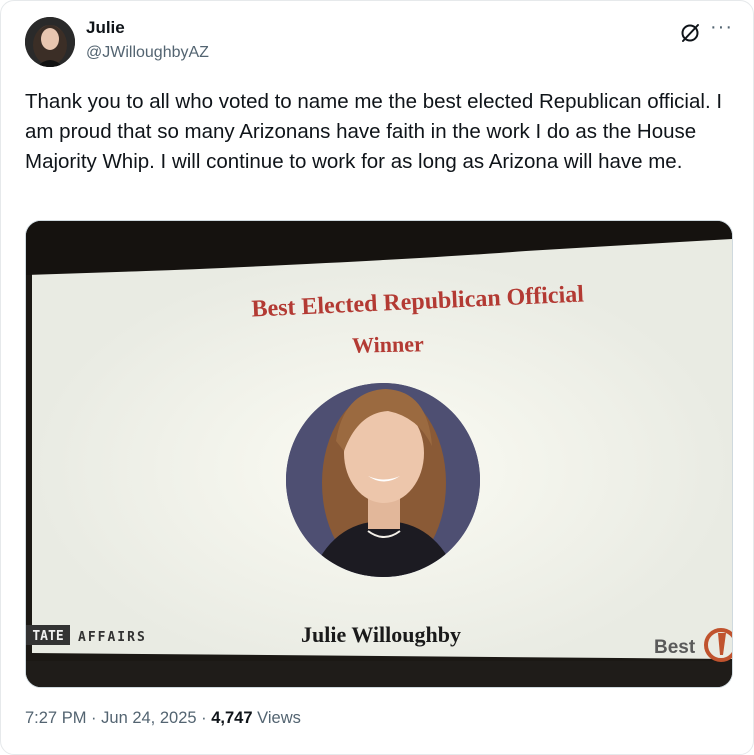  What do you see at coordinates (148, 718) in the screenshot?
I see `tweet-date: Jun 24, 2025` at bounding box center [148, 718].